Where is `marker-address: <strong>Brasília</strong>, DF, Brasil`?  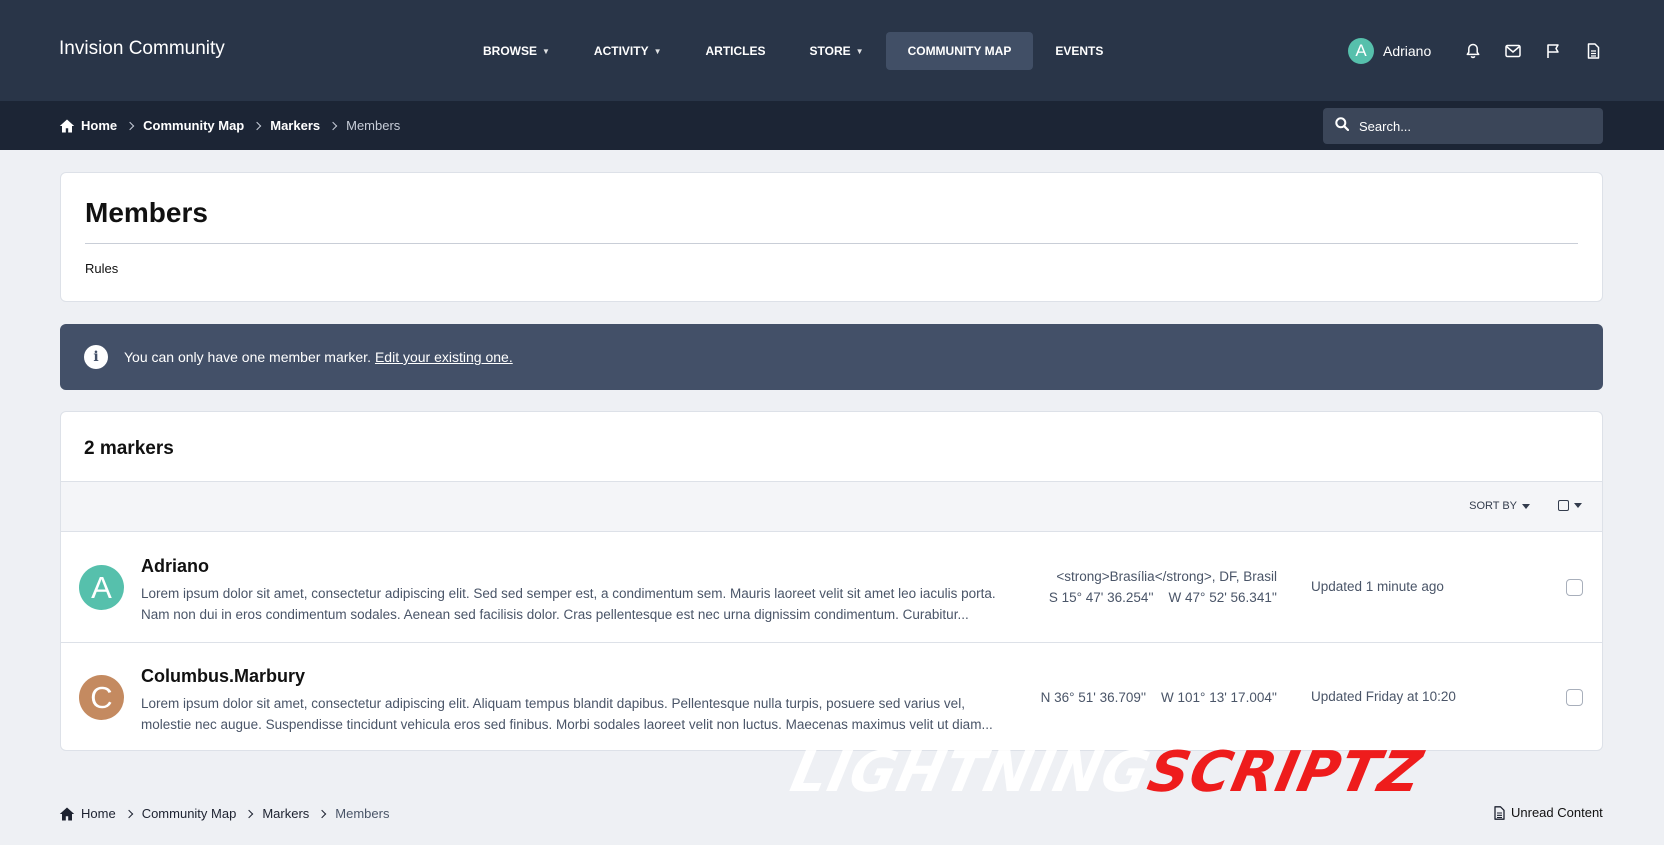
marker-address: <strong>Brasília</strong>, DF, Brasil is located at coordinates (1166, 576).